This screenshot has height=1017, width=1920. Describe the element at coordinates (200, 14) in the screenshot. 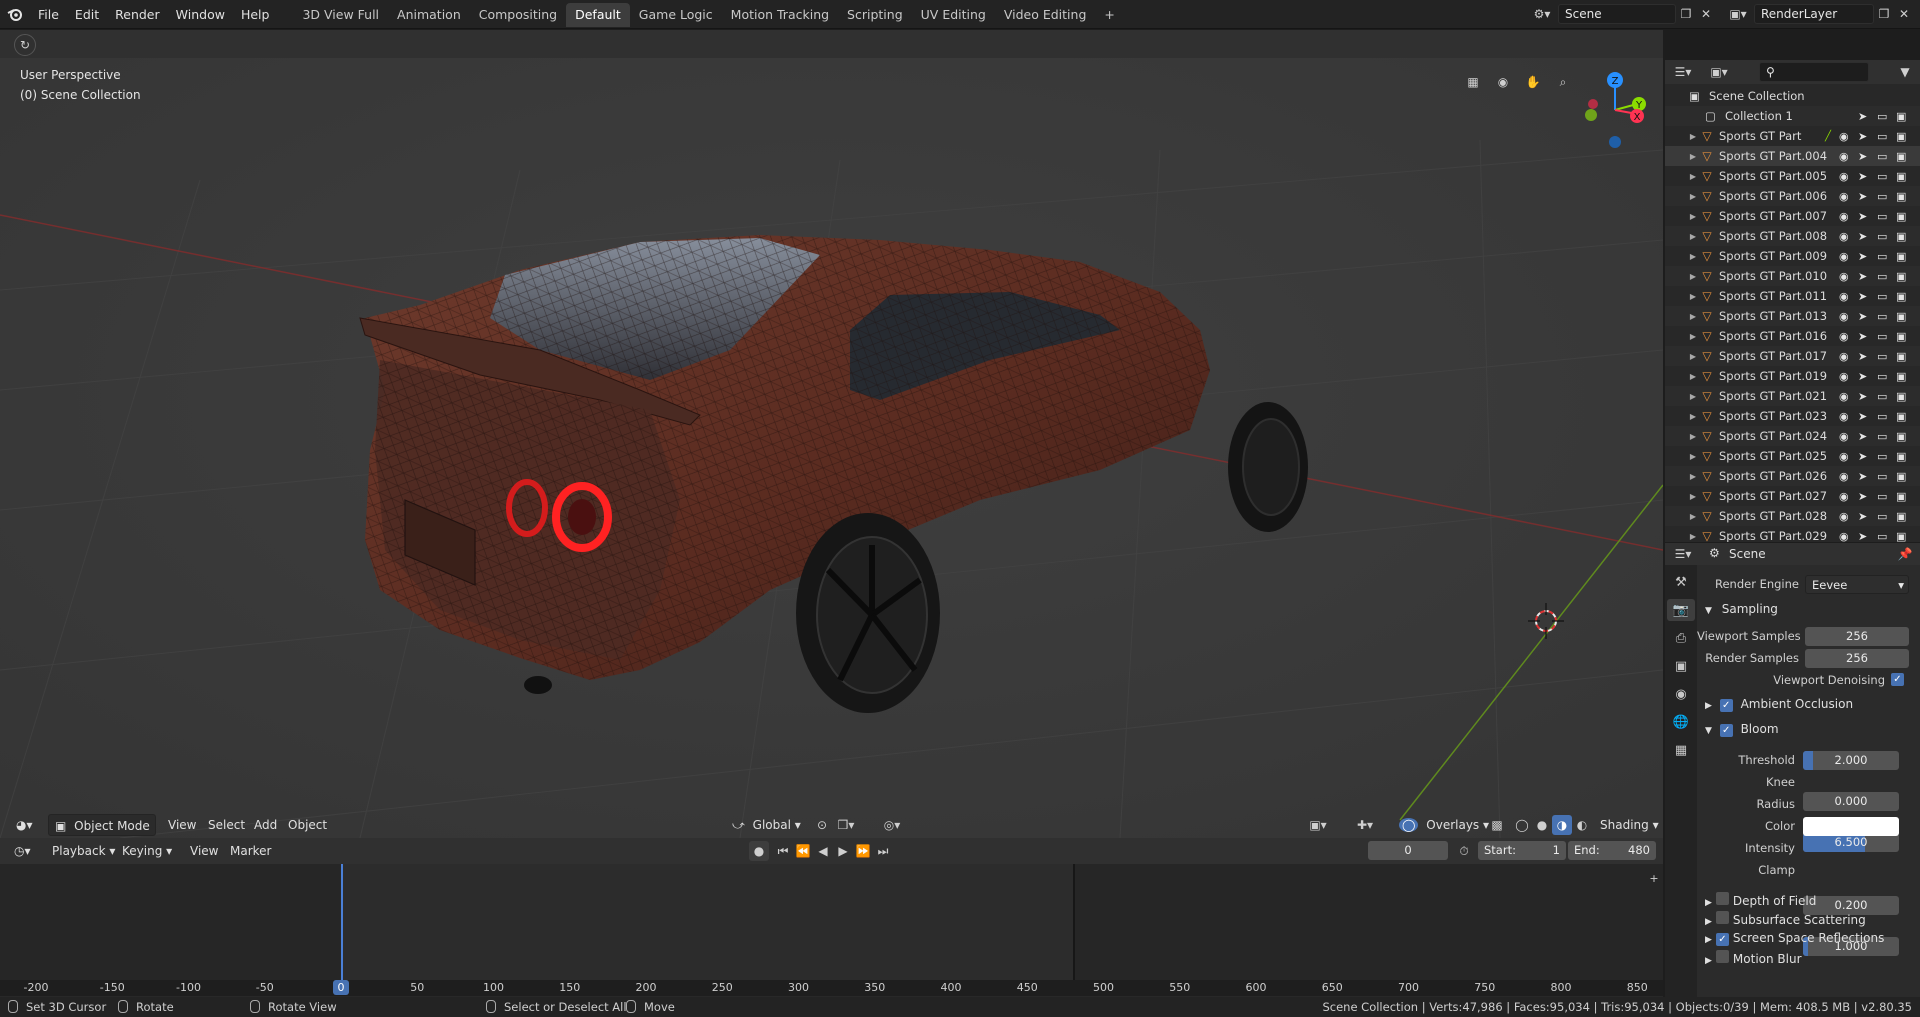

I see `menu-window: Window` at that location.